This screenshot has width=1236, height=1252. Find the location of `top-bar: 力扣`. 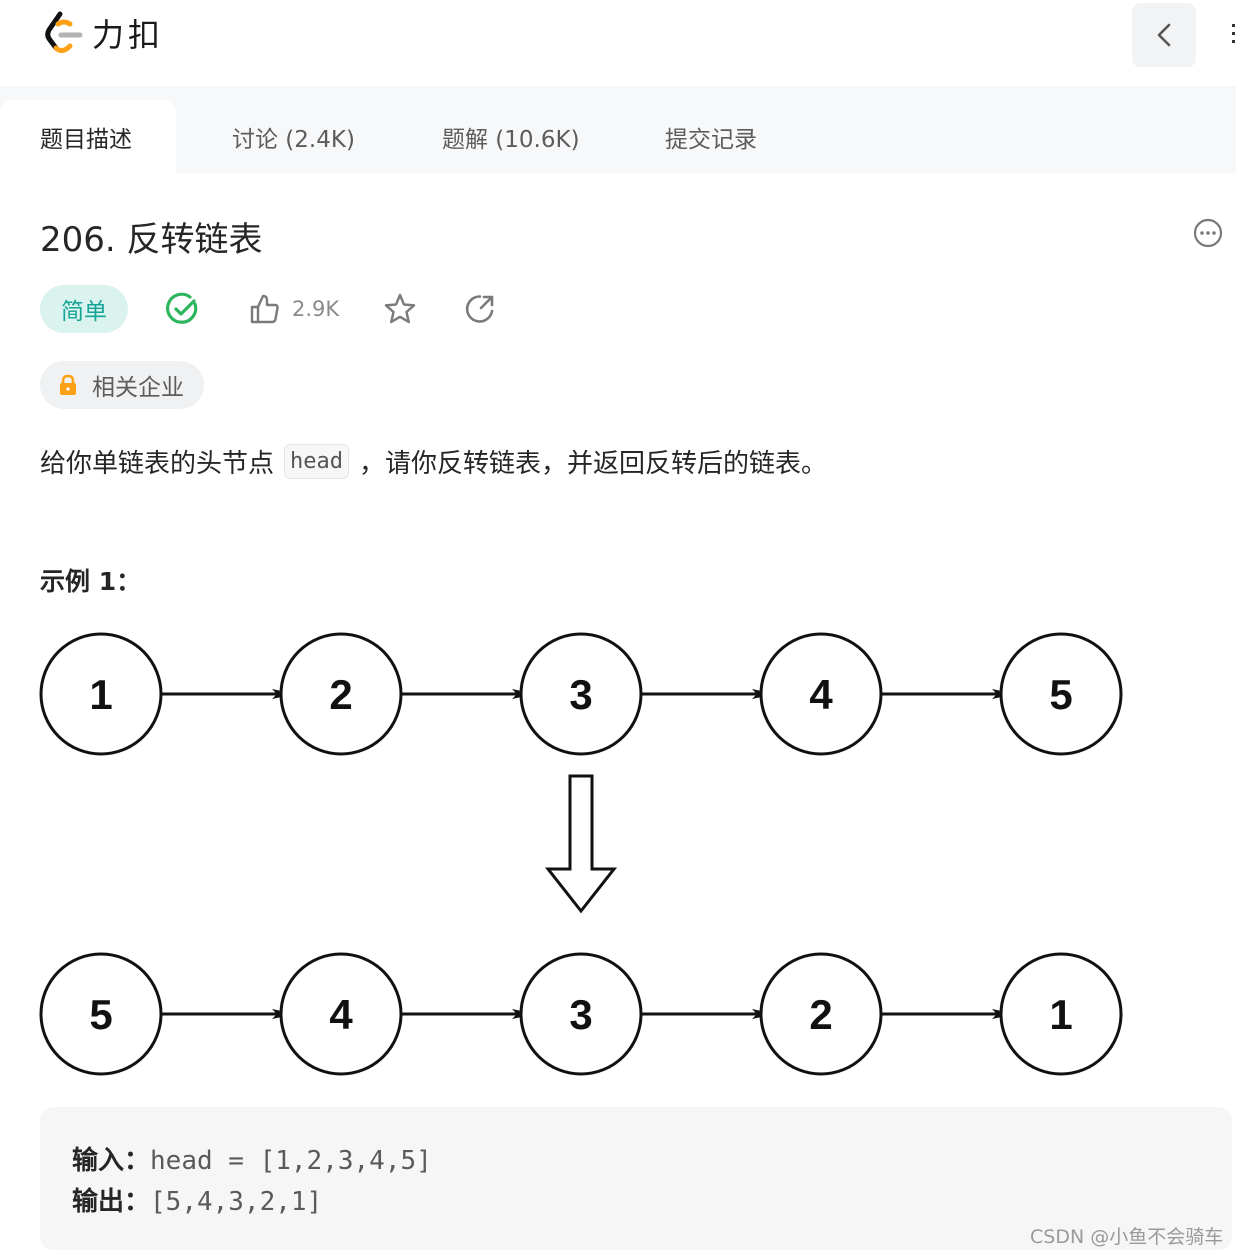

top-bar: 力扣 is located at coordinates (618, 43).